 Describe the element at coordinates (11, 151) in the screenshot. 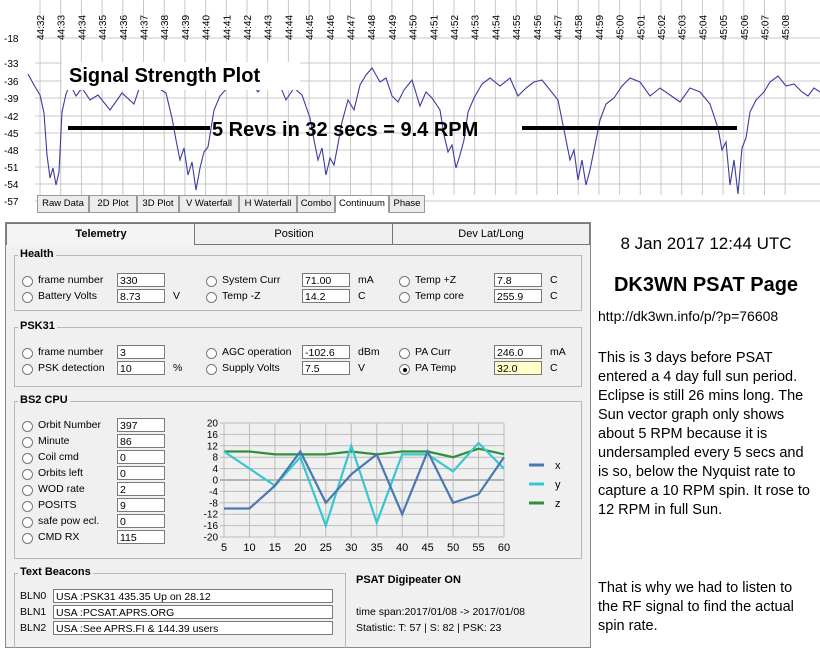

I see `signal-y-tick-label: -48` at that location.